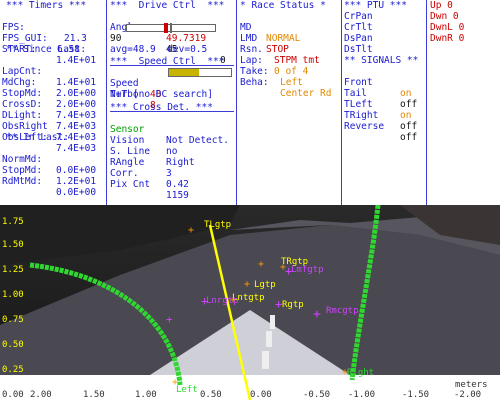  I want to click on signal-reverse-name: Reverse, so click(364, 126).